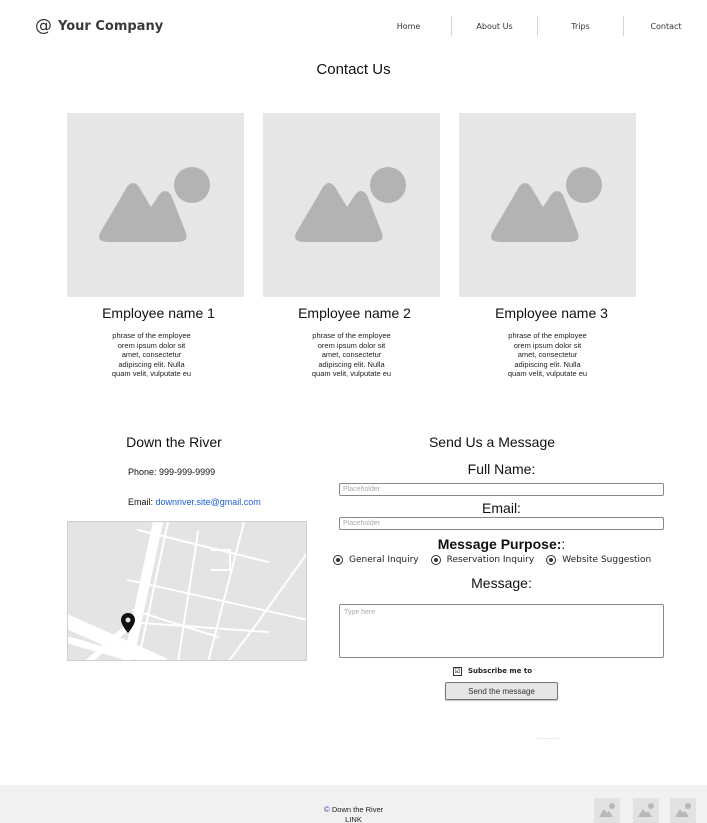 The width and height of the screenshot is (707, 823). What do you see at coordinates (501, 583) in the screenshot?
I see `message-label: Message:` at bounding box center [501, 583].